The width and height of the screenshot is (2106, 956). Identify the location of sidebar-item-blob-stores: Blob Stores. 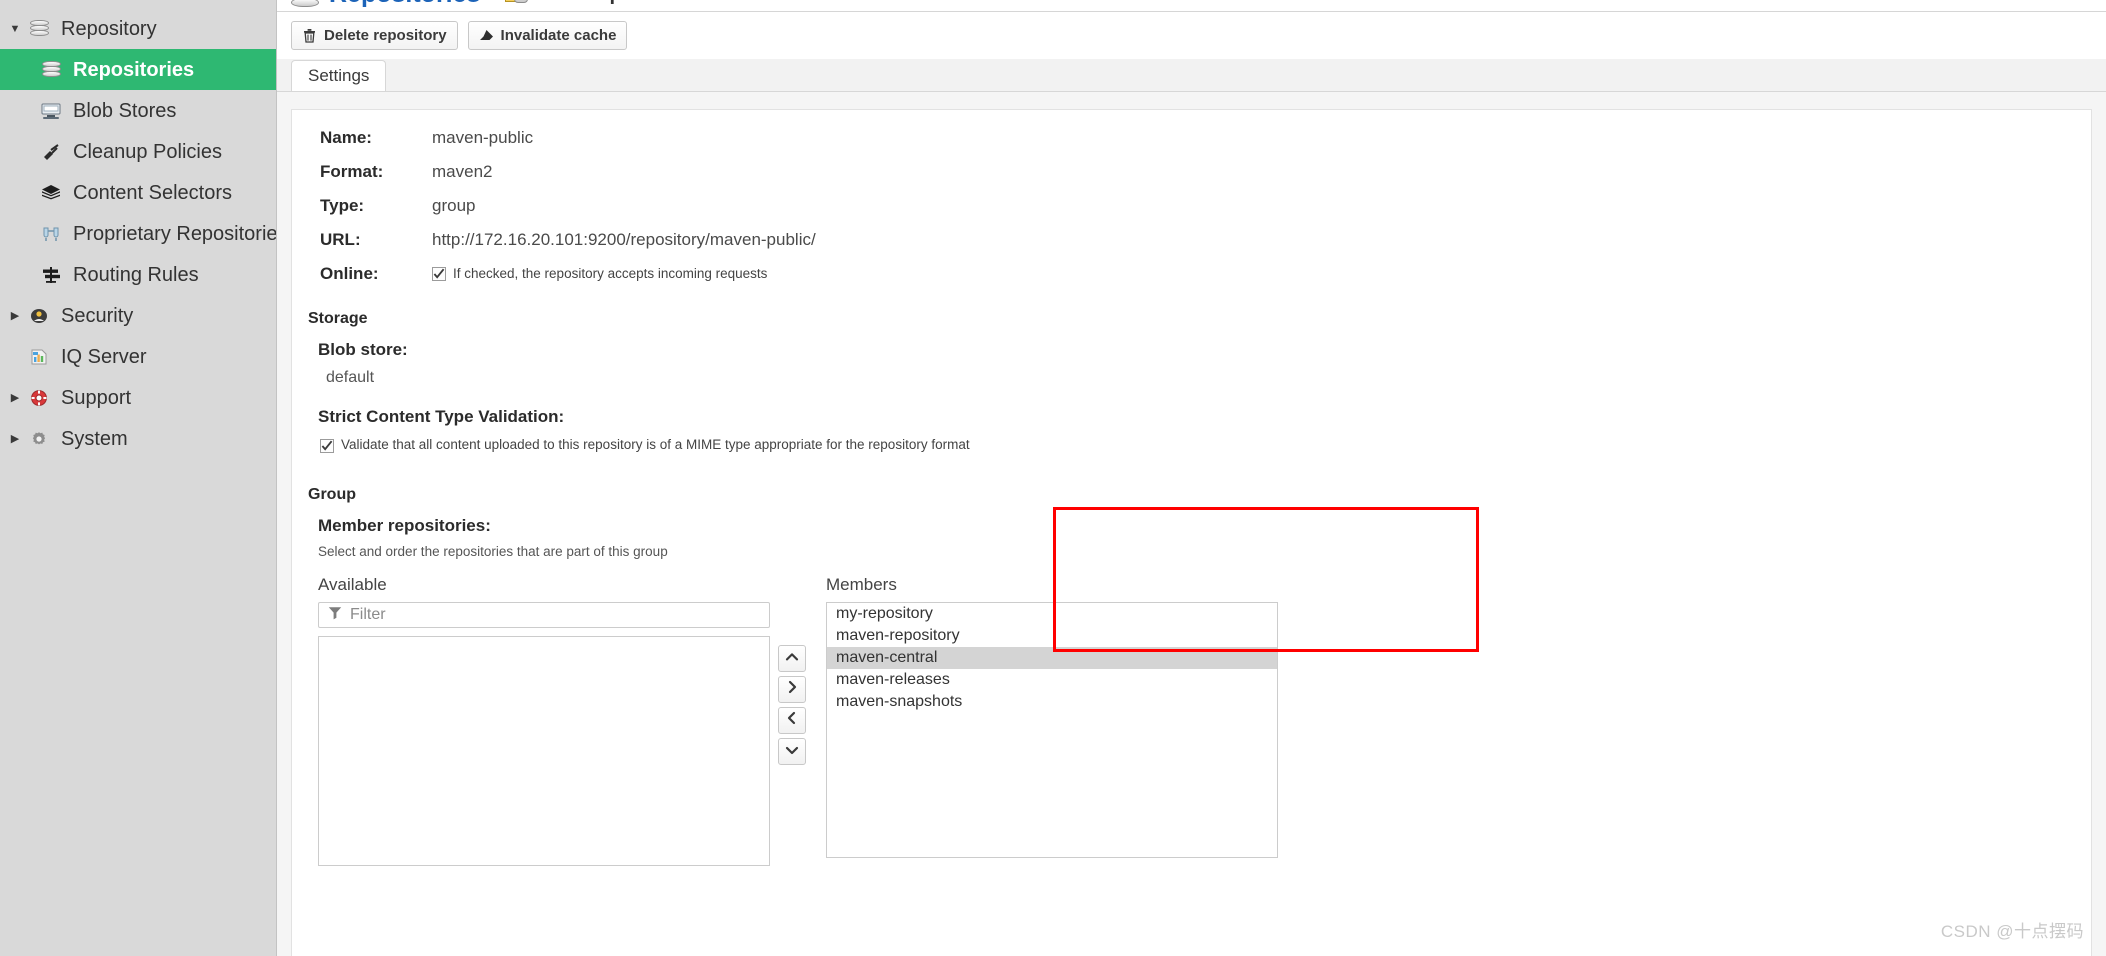
(138, 110).